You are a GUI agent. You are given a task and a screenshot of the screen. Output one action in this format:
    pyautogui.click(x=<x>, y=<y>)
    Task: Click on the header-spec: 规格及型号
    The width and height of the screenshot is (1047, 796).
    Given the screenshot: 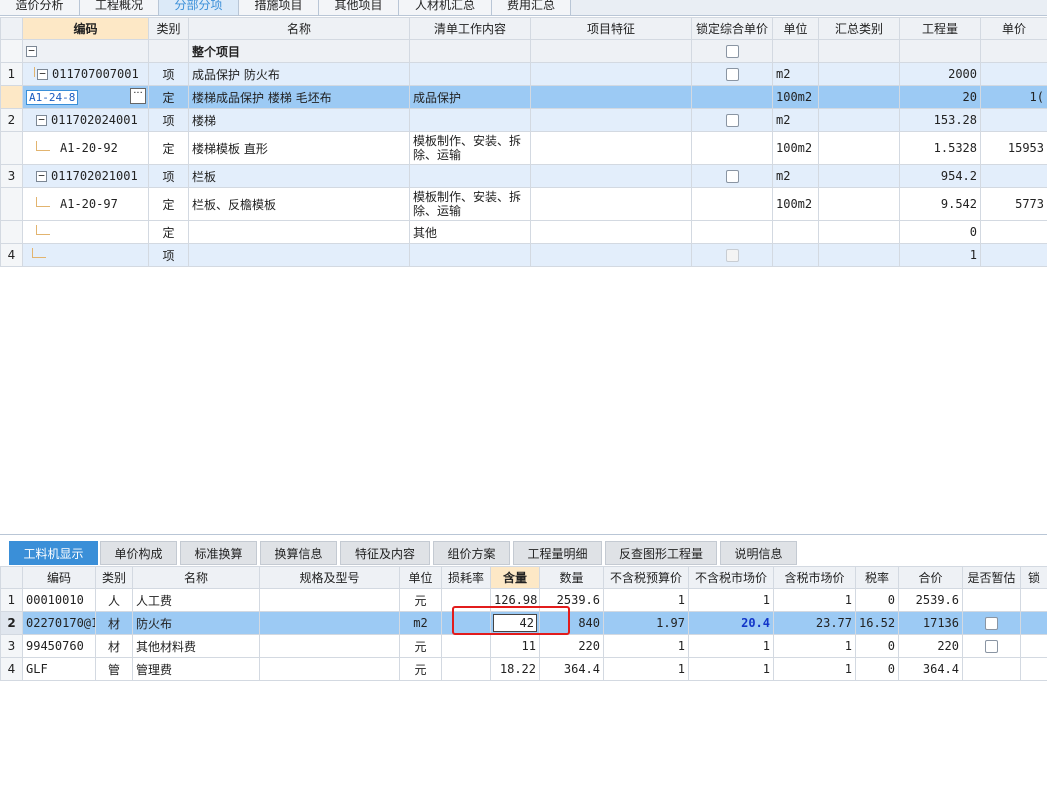 What is the action you would take?
    pyautogui.click(x=329, y=577)
    